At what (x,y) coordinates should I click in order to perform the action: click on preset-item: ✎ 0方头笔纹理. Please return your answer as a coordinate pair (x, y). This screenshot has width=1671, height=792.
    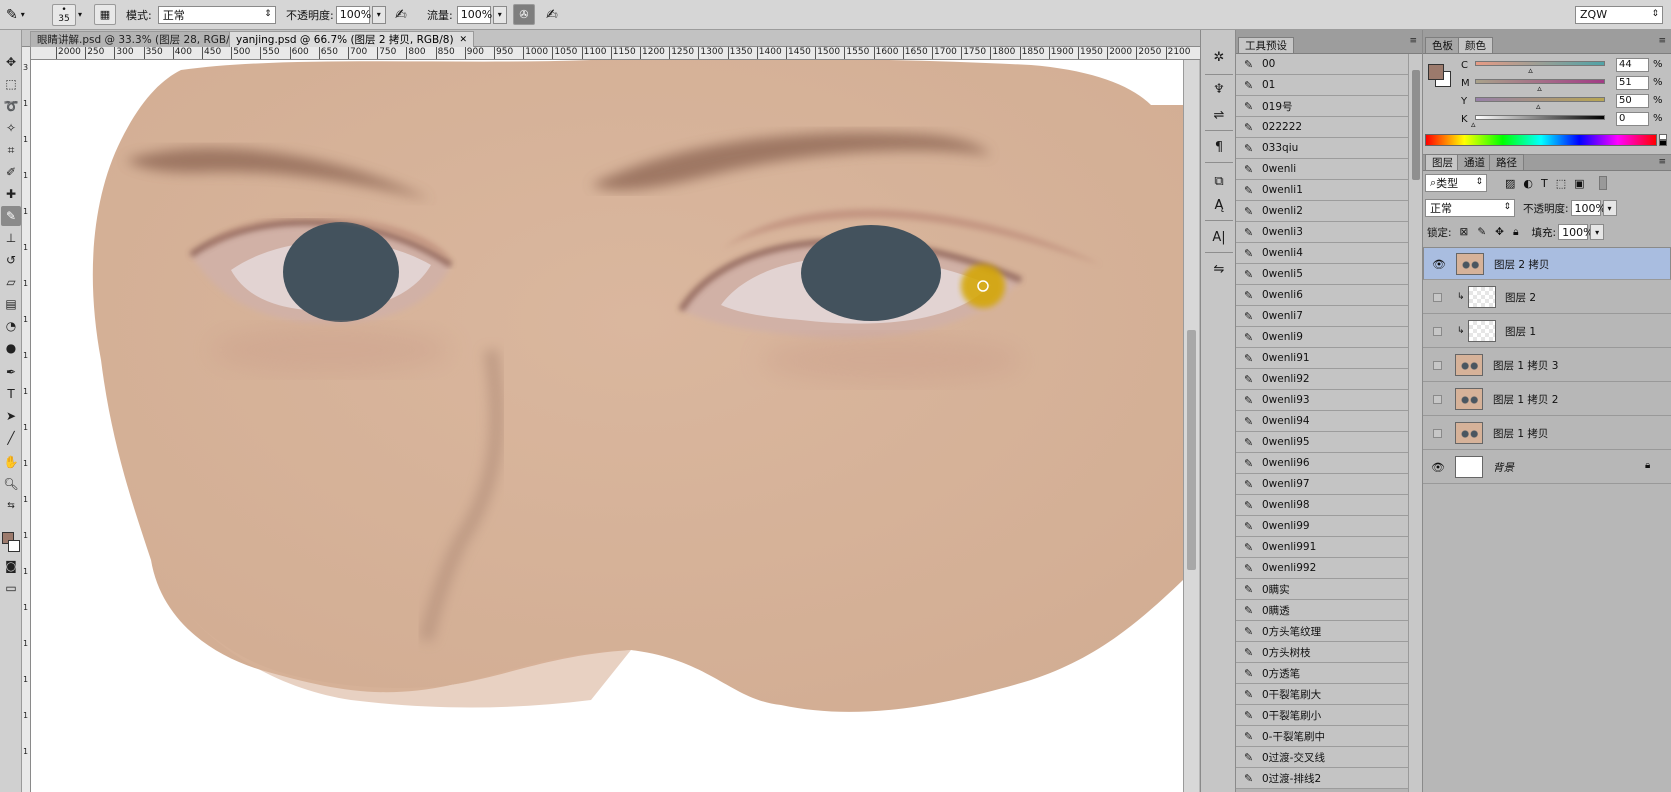
    Looking at the image, I should click on (1322, 631).